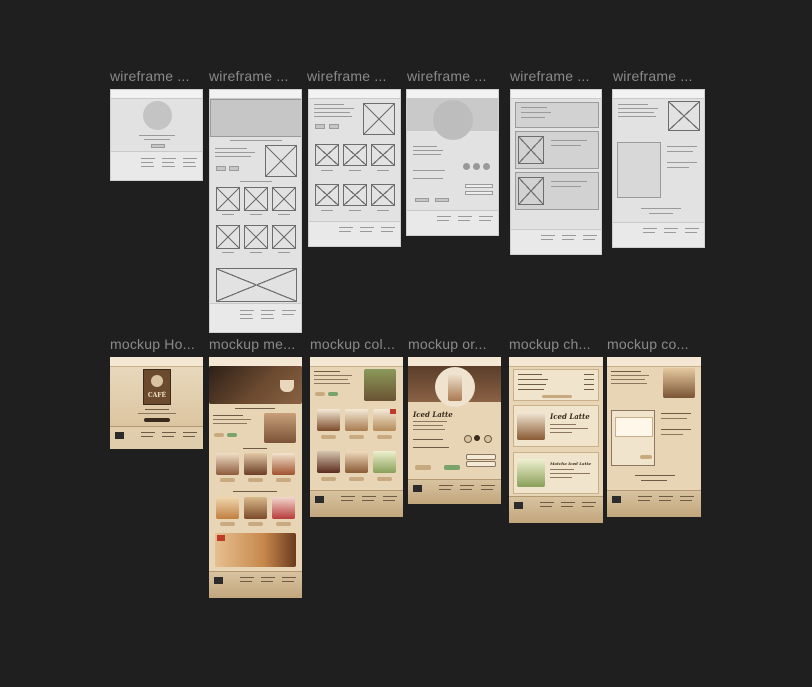 This screenshot has width=812, height=687. Describe the element at coordinates (356, 437) in the screenshot. I see `mockup-collection-frame` at that location.